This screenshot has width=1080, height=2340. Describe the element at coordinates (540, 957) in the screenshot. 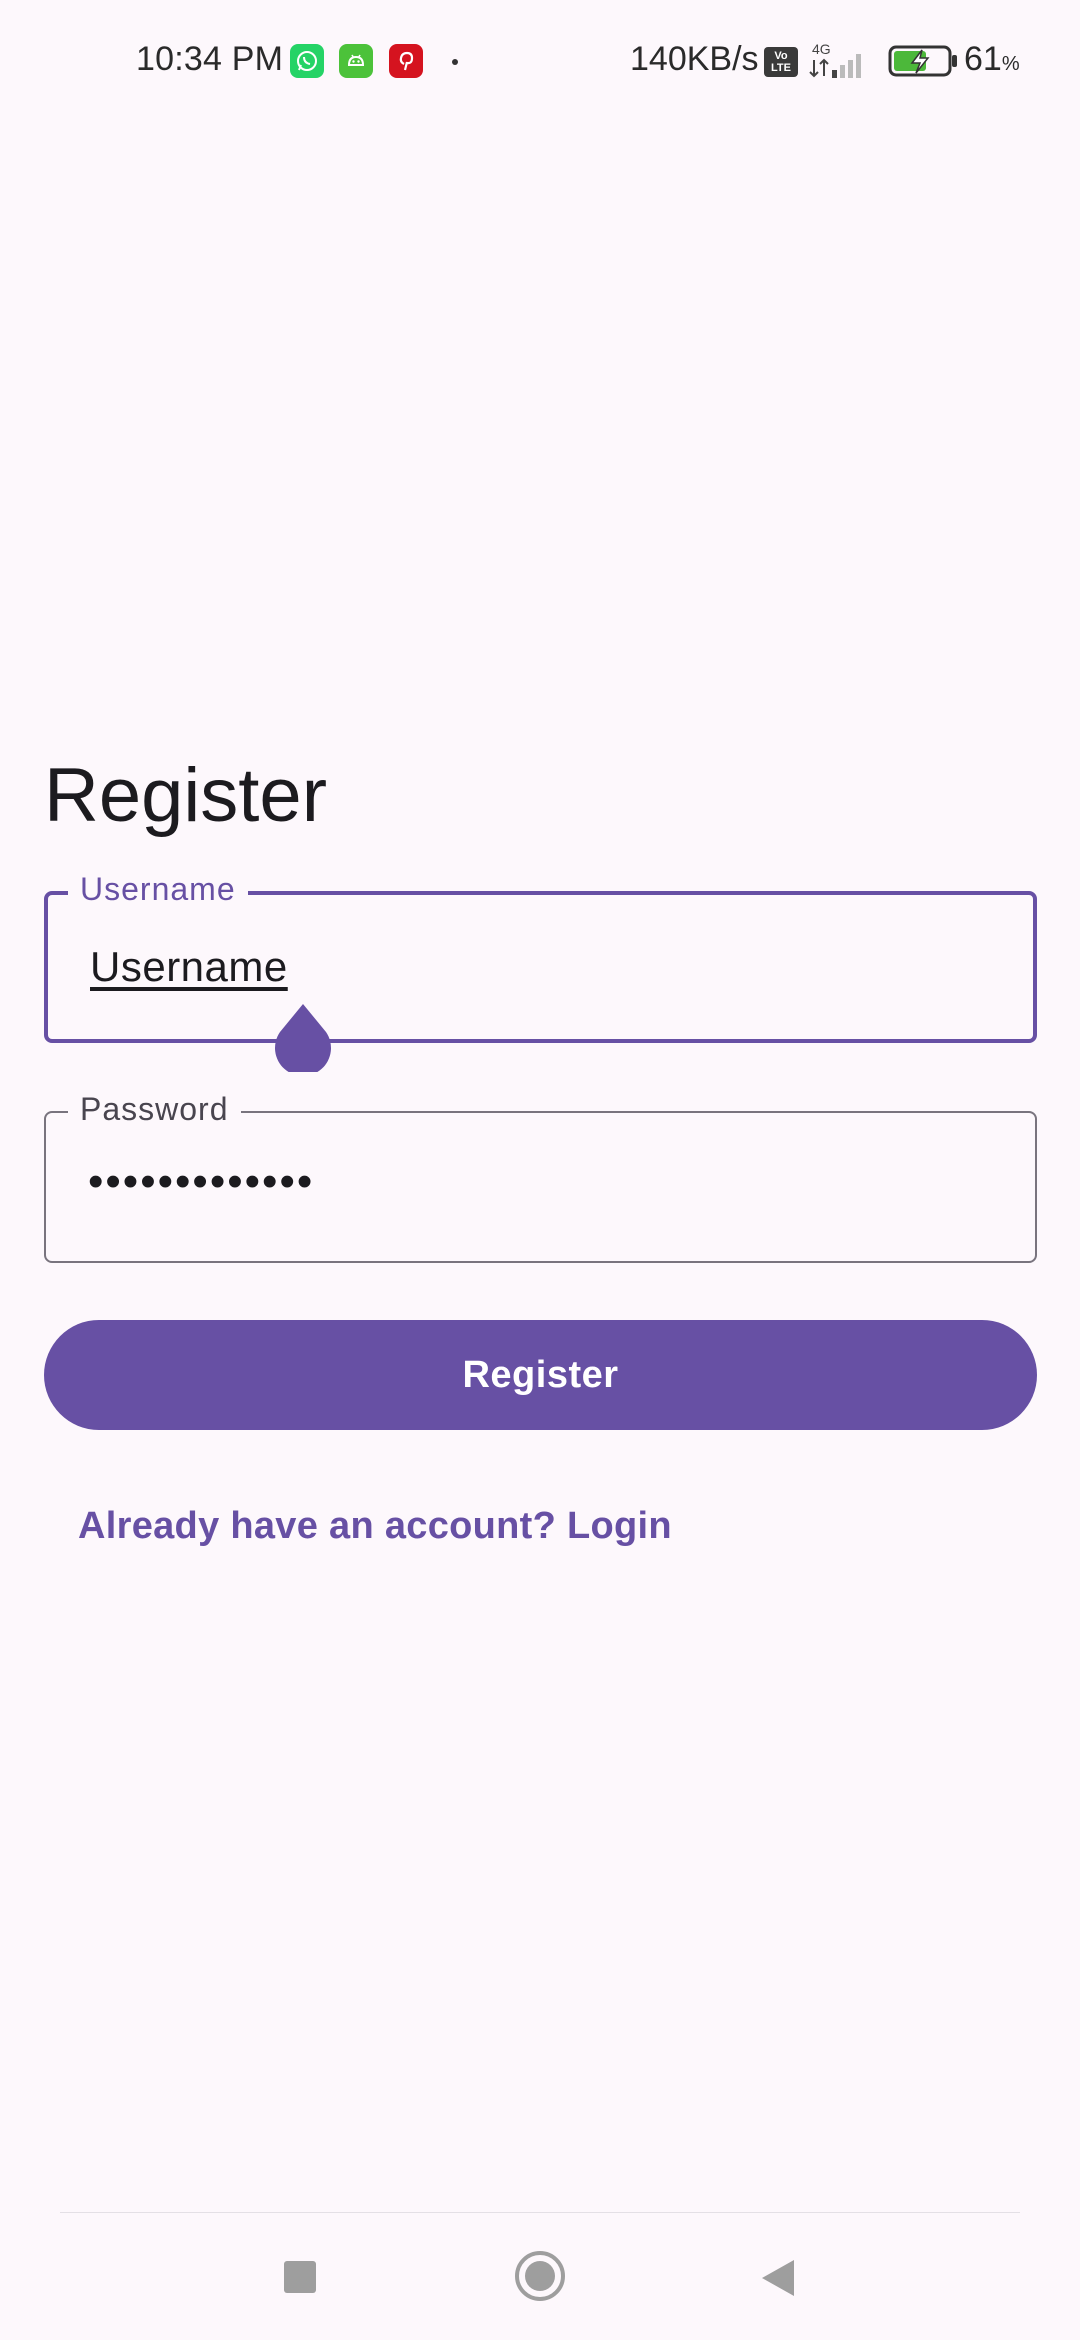

I see `username-field: Username Username` at that location.